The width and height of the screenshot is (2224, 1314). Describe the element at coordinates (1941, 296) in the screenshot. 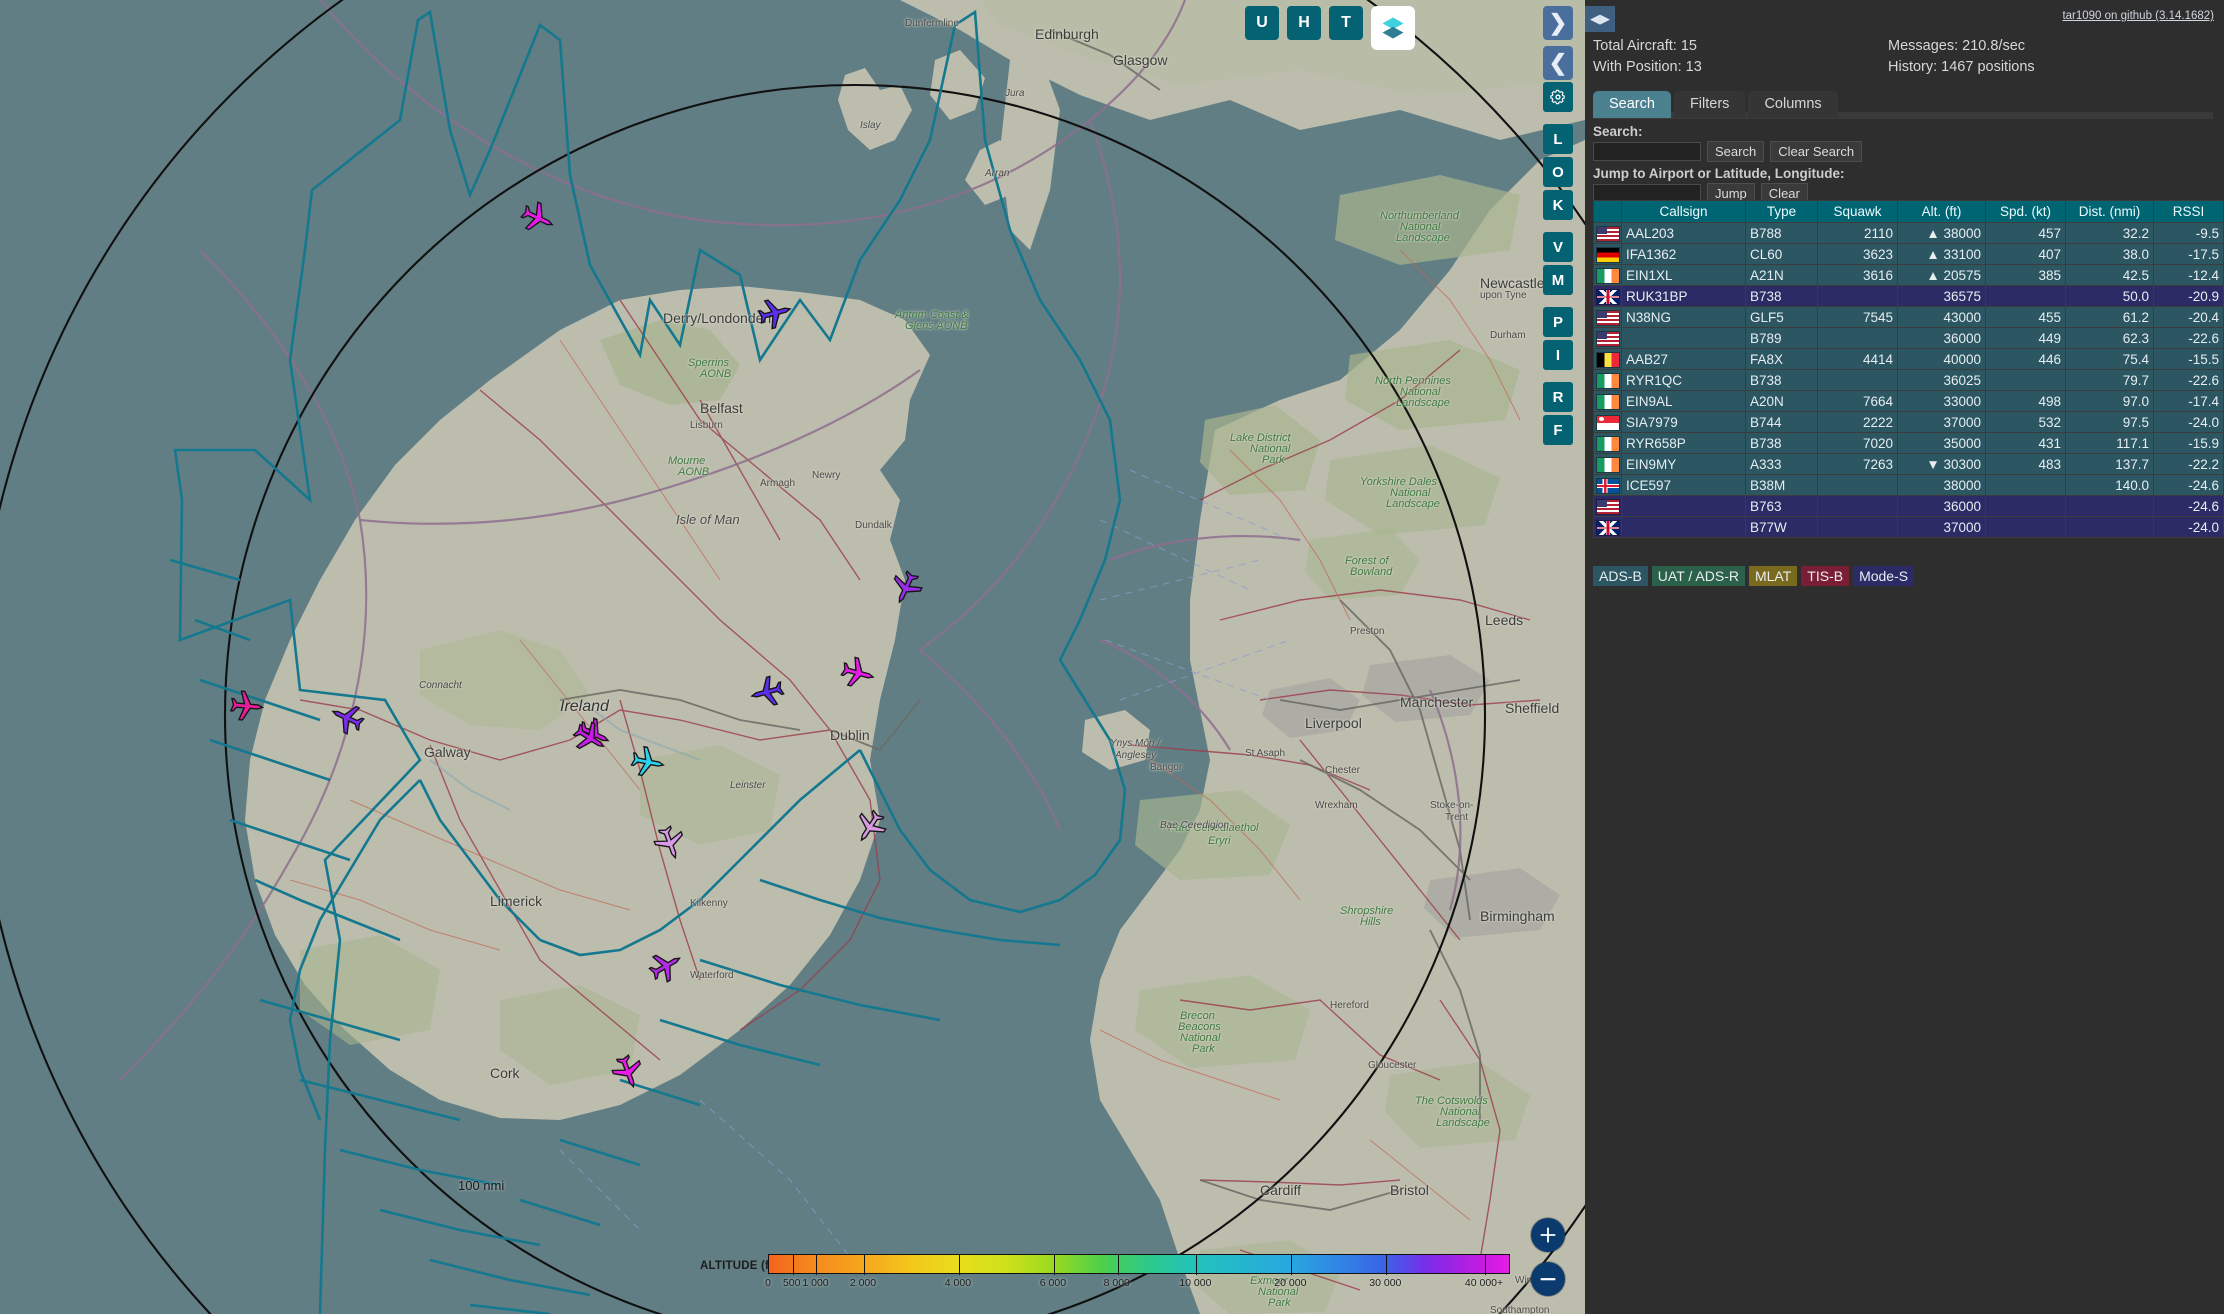

I see `row-altitude: 36575` at that location.